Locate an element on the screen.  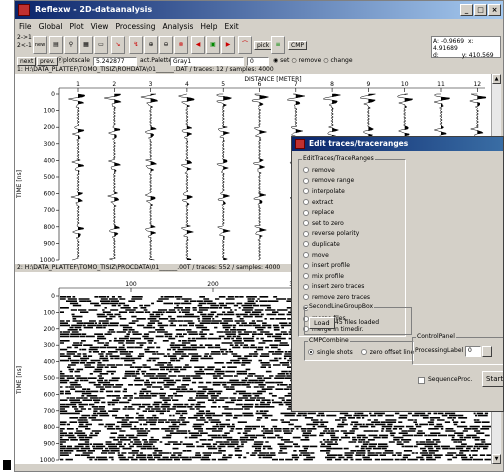
maximize-button: □ is located at coordinates (480, 10).